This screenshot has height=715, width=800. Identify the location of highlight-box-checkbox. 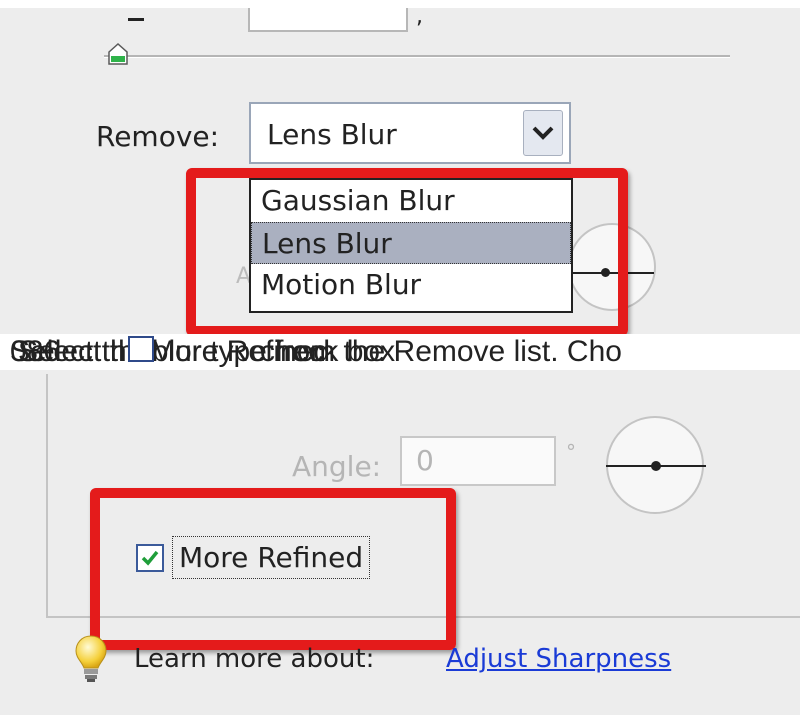
(273, 569).